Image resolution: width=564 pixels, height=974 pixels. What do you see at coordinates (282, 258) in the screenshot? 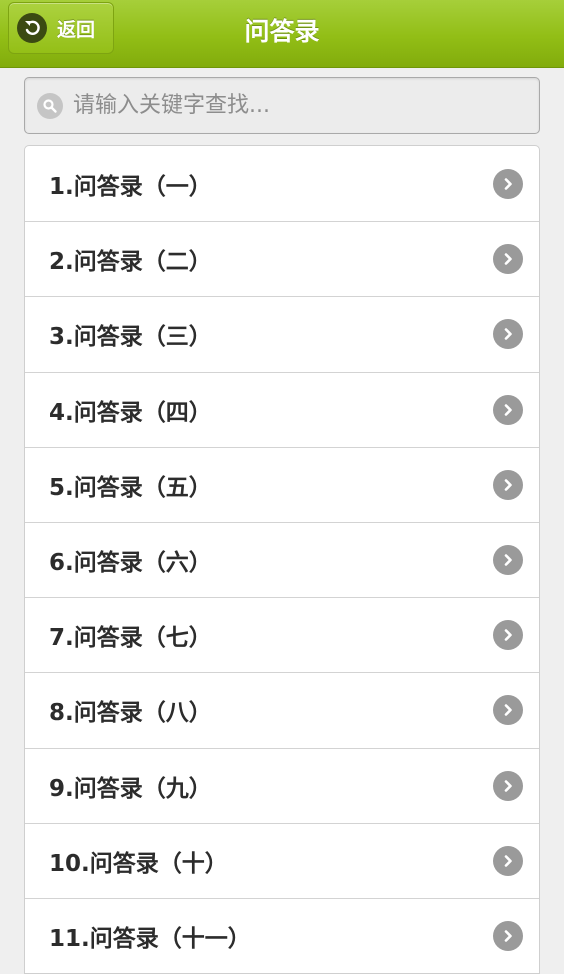
I see `list-item: 2.问答录（二）` at bounding box center [282, 258].